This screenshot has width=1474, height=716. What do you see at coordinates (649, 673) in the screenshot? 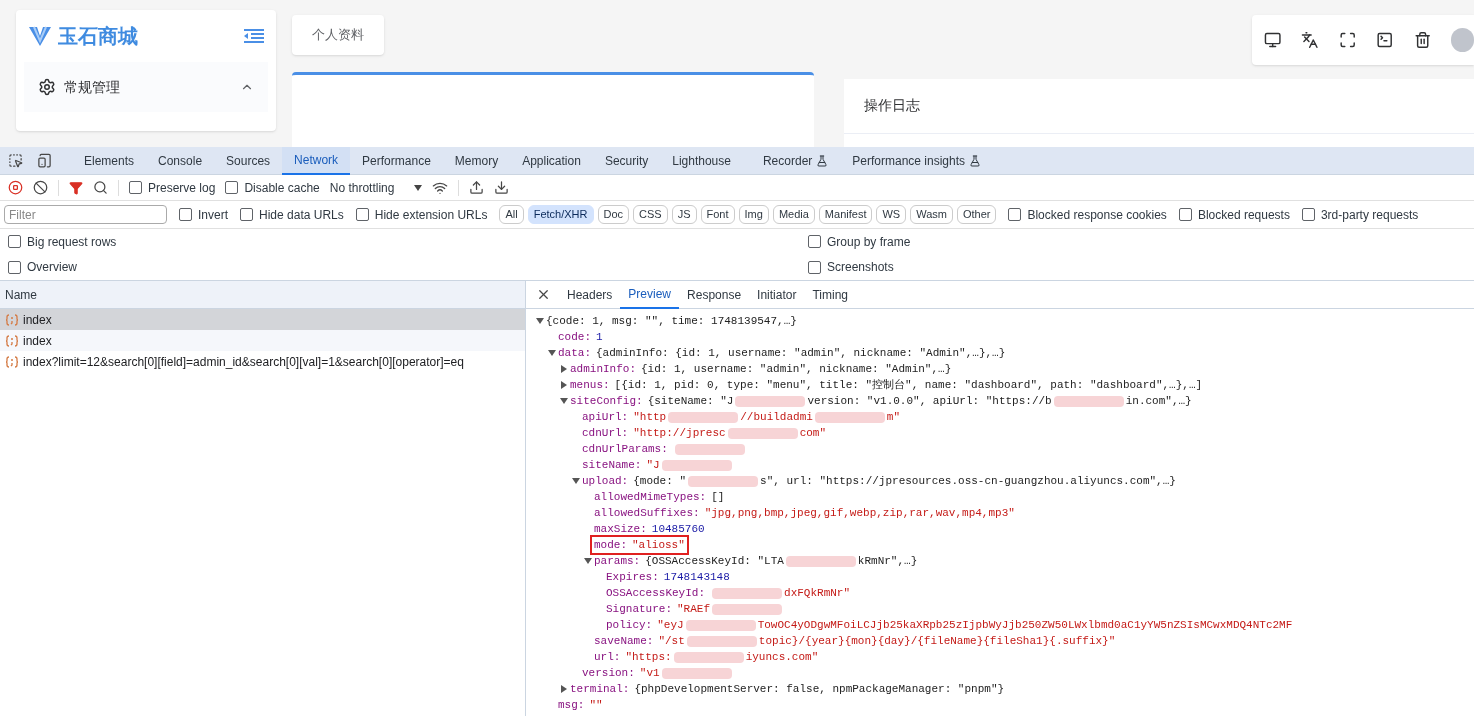
I see `json-value: "v1` at bounding box center [649, 673].